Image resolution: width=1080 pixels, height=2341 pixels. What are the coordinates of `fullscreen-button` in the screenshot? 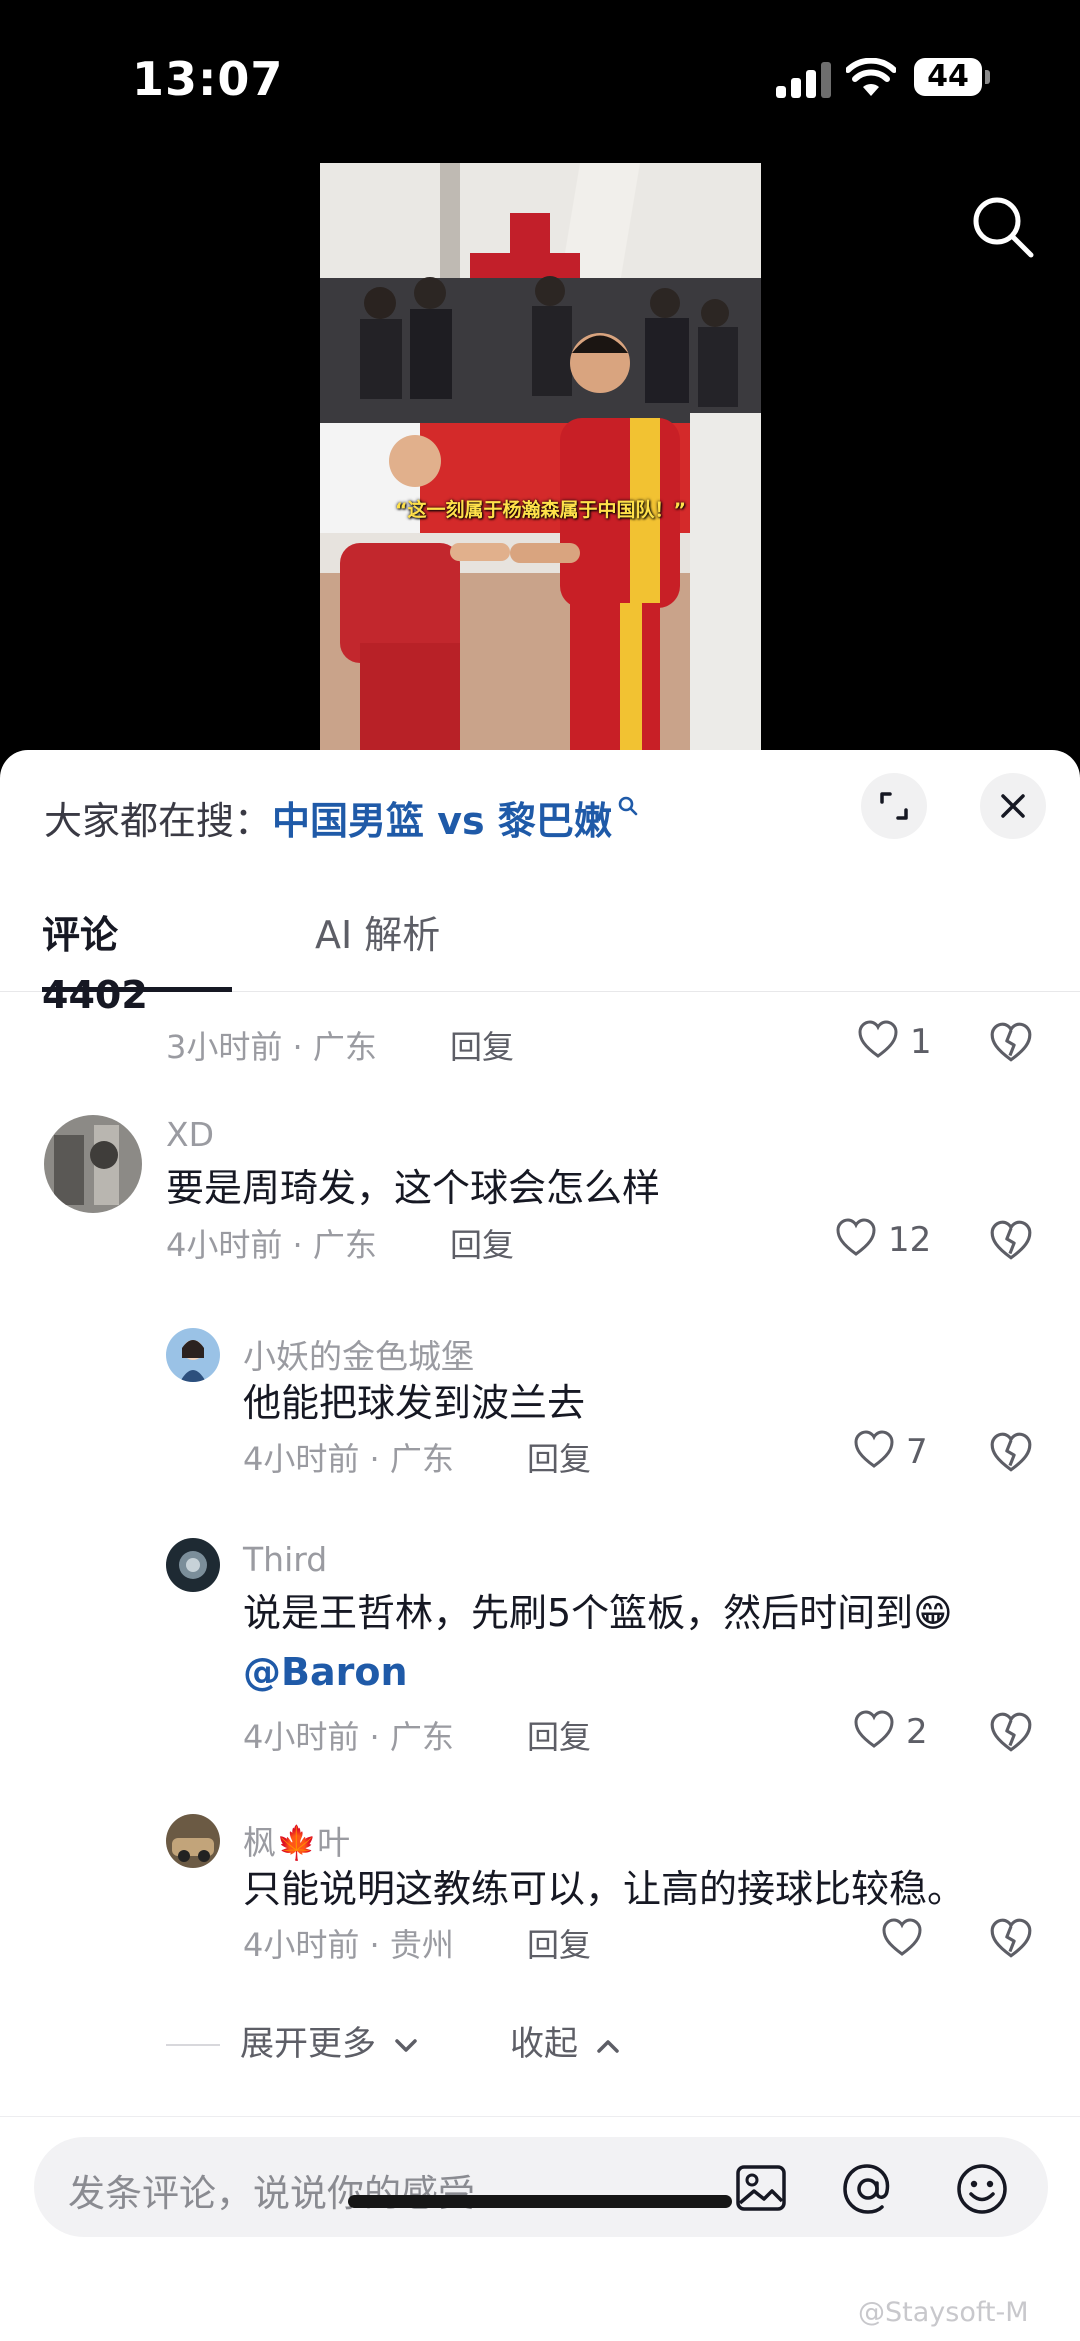 It's located at (894, 806).